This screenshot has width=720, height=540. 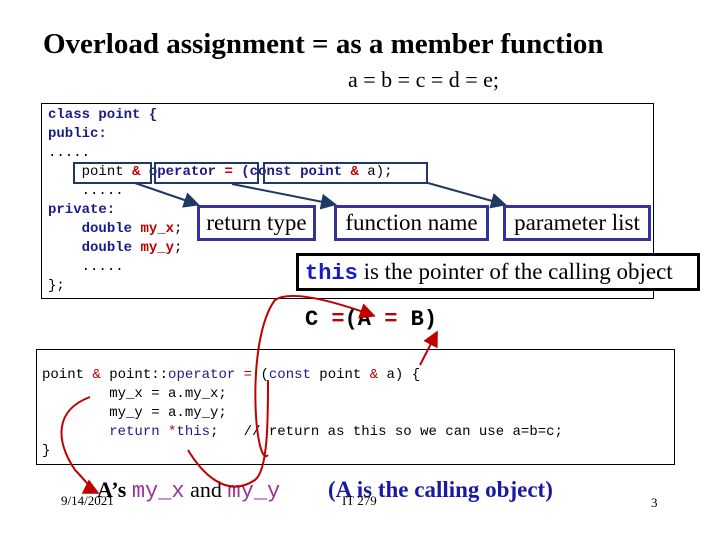 What do you see at coordinates (77, 134) in the screenshot?
I see `code-line: public:` at bounding box center [77, 134].